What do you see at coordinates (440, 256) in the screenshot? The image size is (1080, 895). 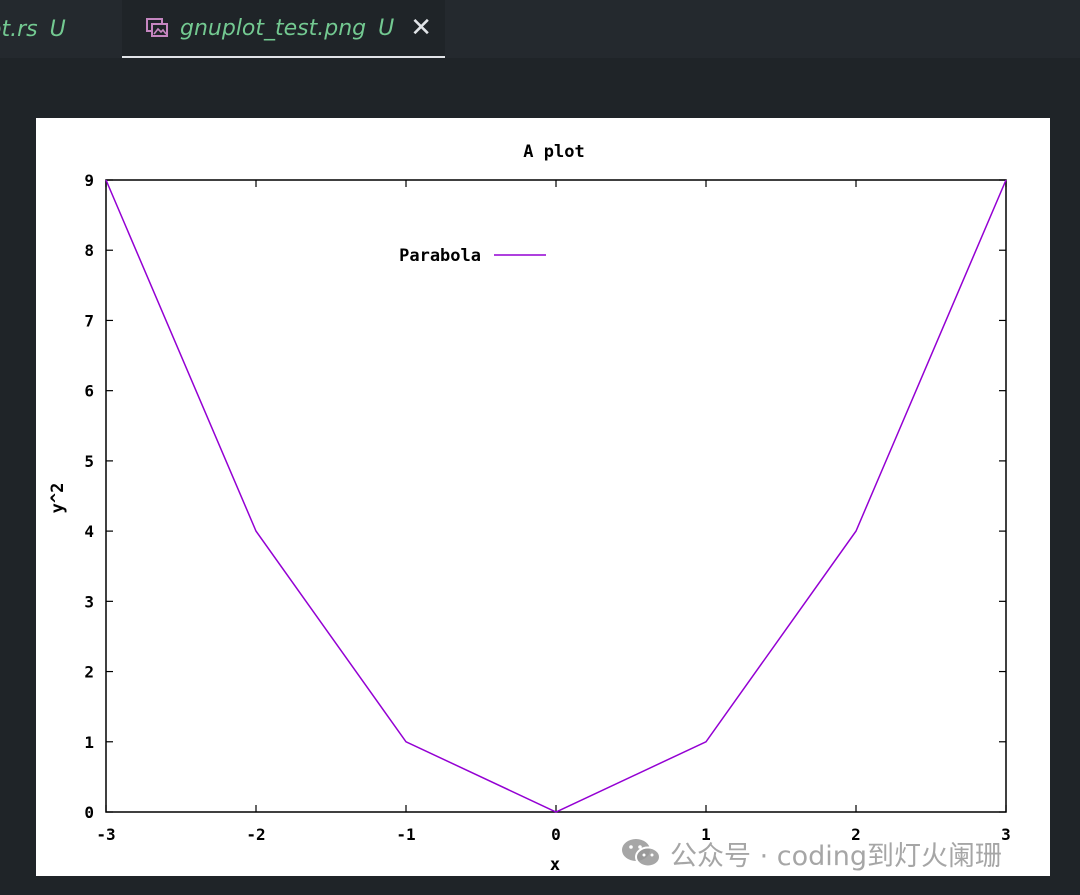 I see `legend-label-parabola: Parabola` at bounding box center [440, 256].